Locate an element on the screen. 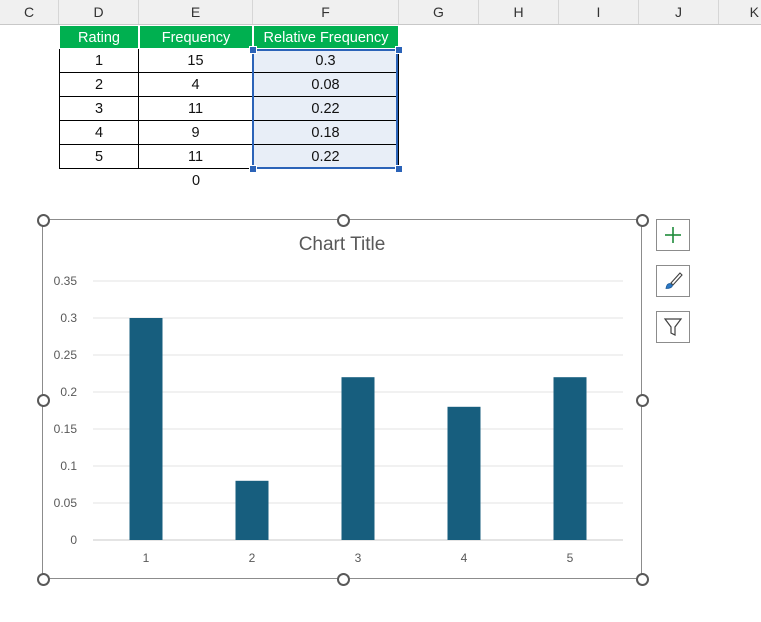  x-tick-label: 2 is located at coordinates (252, 558).